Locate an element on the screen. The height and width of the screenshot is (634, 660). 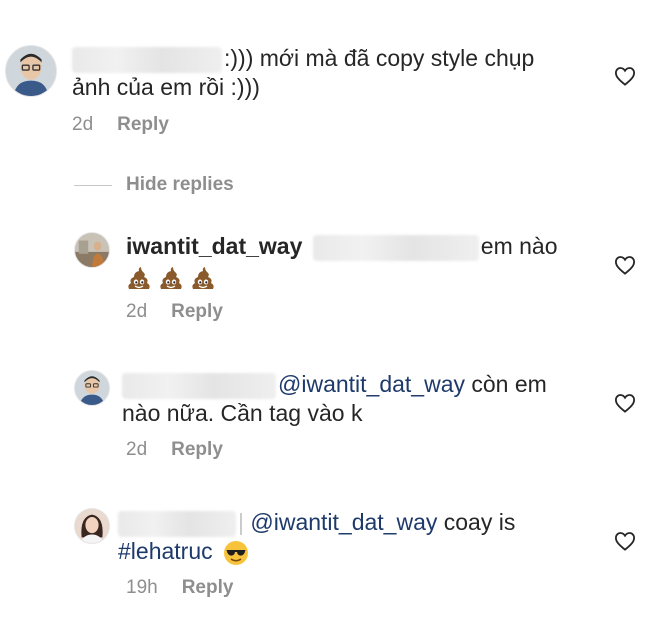
comment-text: em nào is located at coordinates (519, 246).